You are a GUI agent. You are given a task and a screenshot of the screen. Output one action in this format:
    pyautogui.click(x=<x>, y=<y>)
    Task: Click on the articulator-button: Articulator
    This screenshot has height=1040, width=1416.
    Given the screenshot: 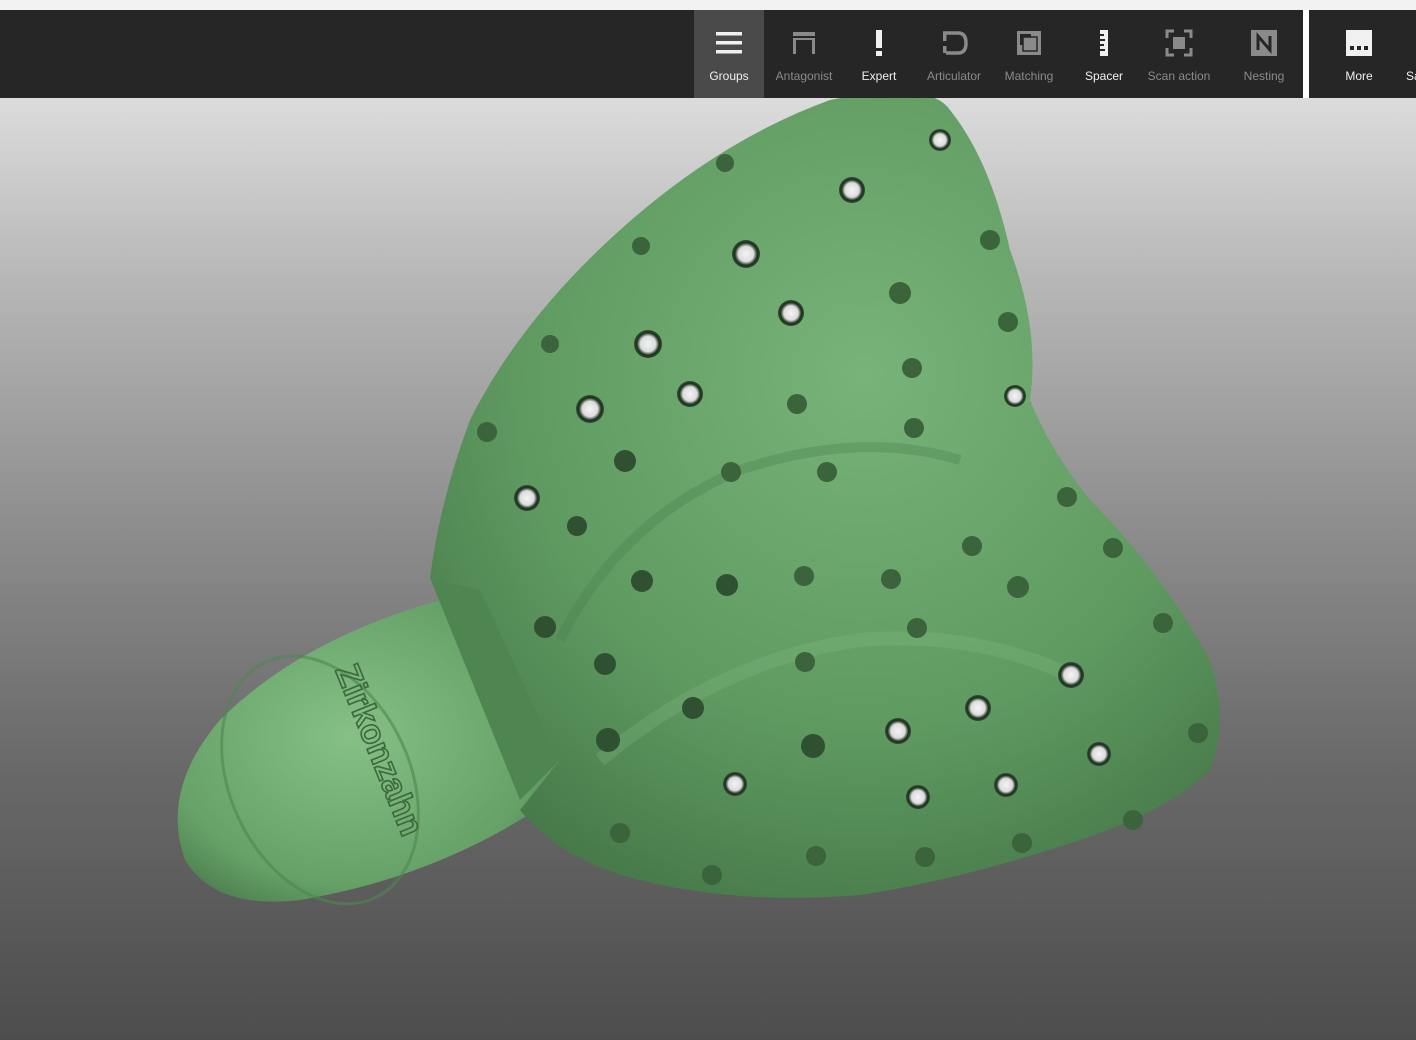 What is the action you would take?
    pyautogui.click(x=954, y=54)
    